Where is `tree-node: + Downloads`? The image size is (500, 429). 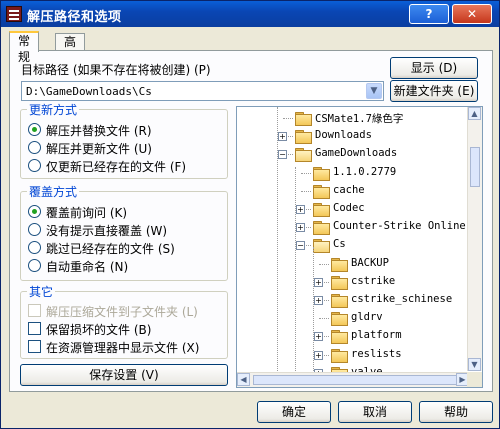 tree-node: + Downloads is located at coordinates (352, 136).